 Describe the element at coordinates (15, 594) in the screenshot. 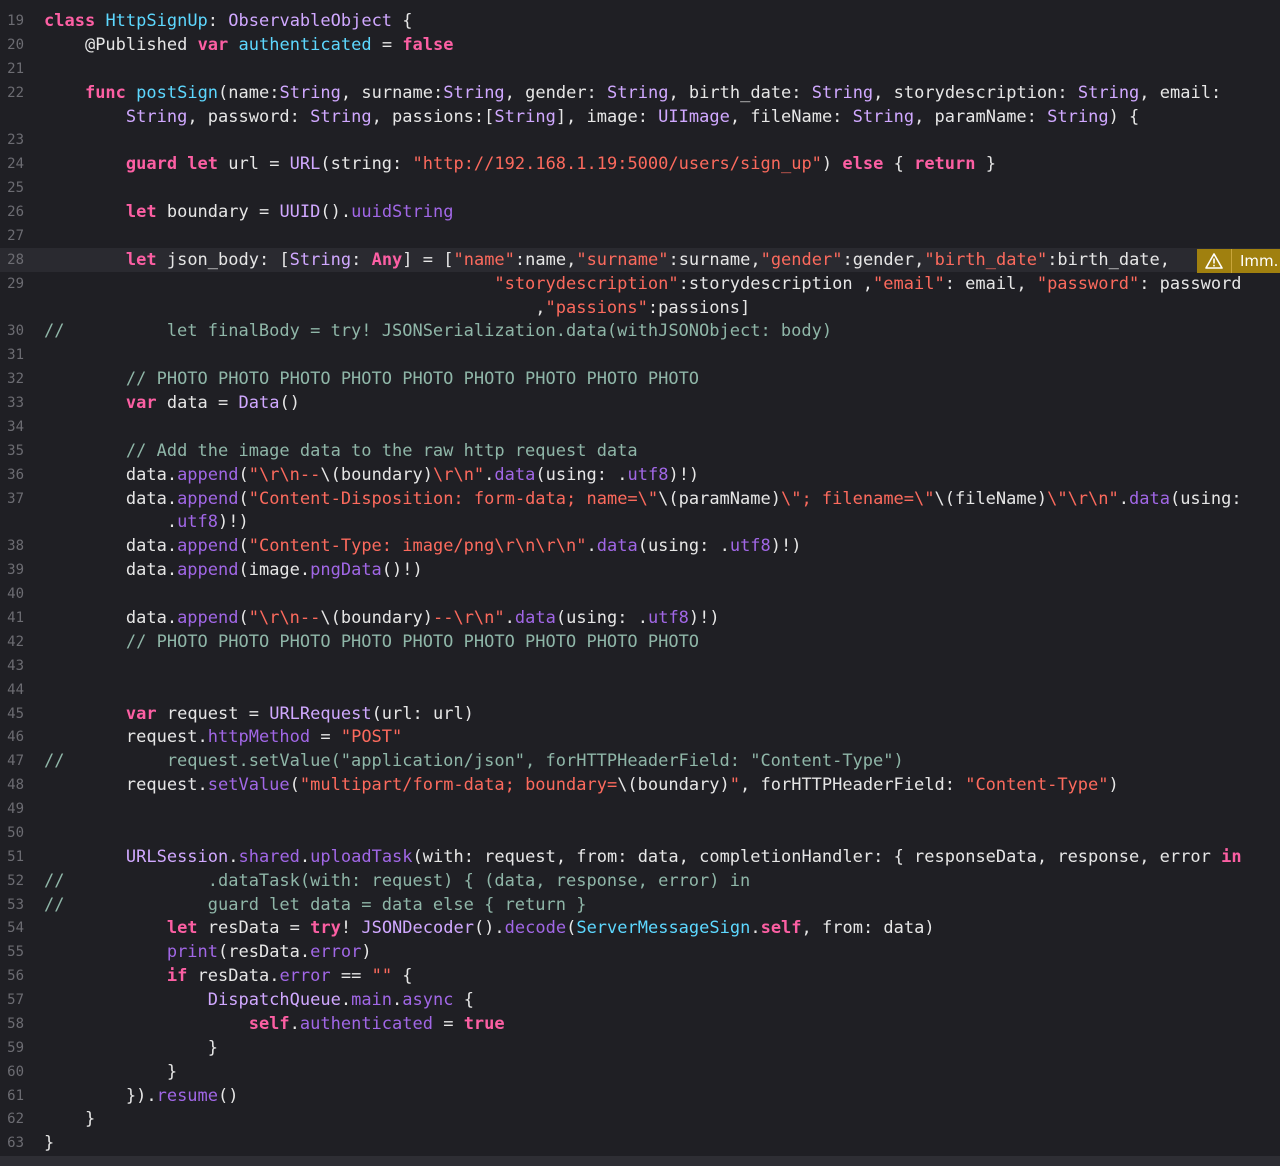

I see `line-number: 40` at that location.